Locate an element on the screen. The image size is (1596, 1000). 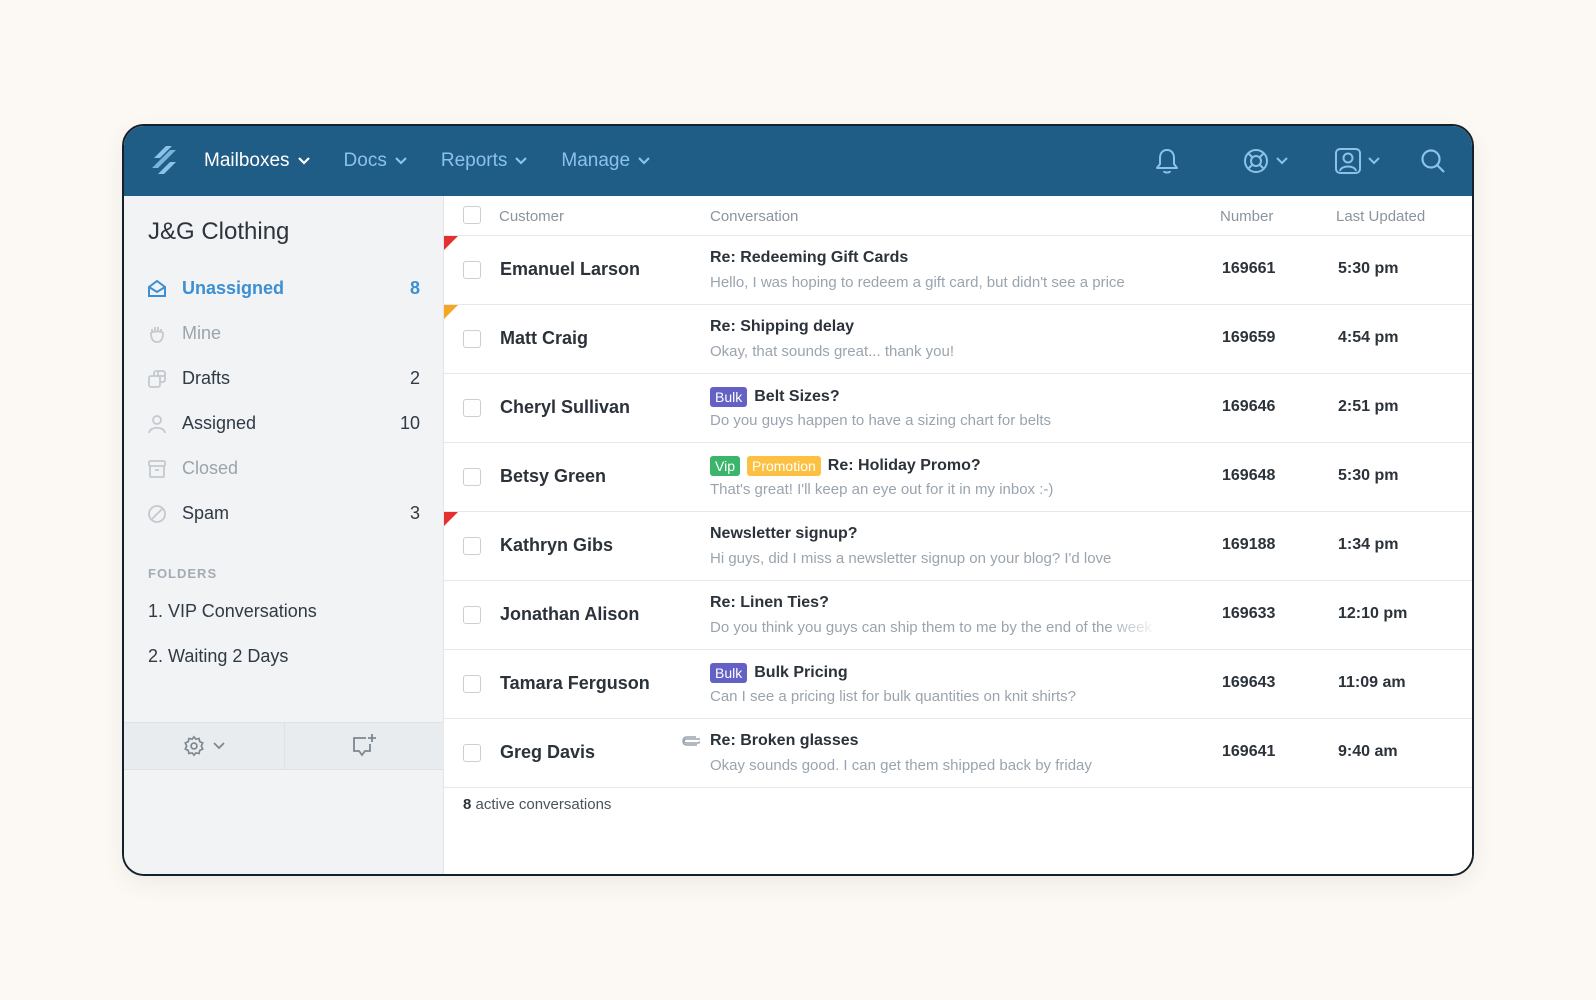
customer-name: Tamara Ferguson is located at coordinates (575, 683).